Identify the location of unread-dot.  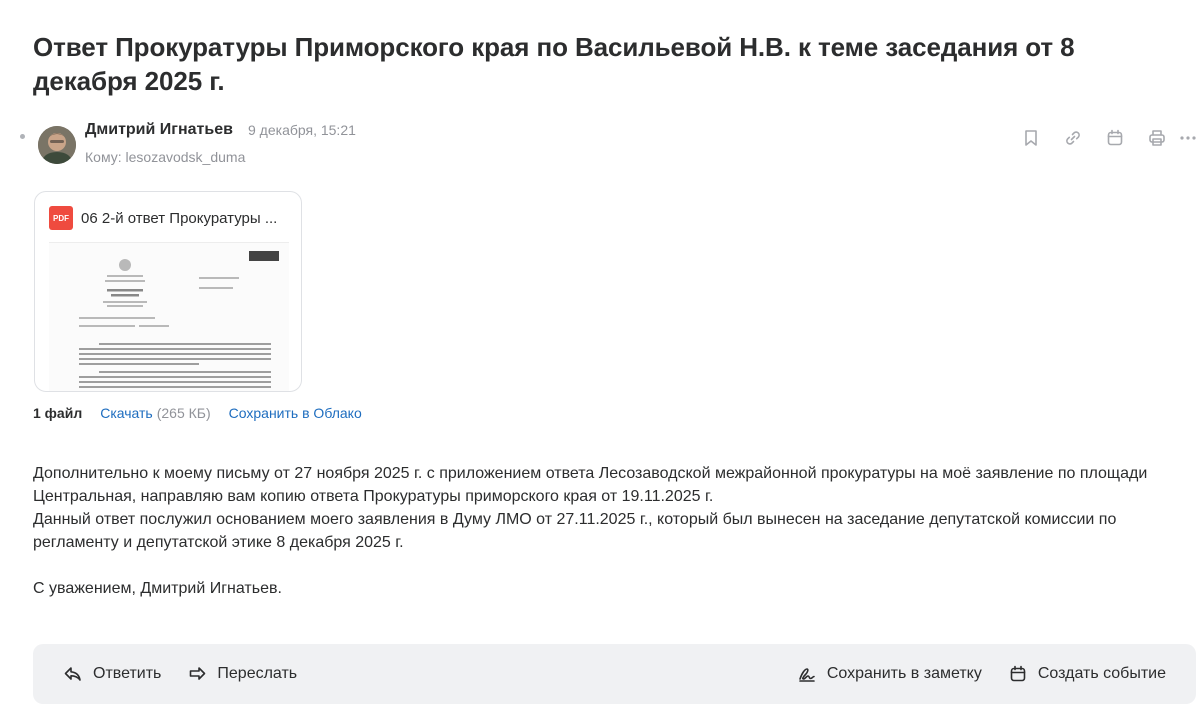
(22, 136).